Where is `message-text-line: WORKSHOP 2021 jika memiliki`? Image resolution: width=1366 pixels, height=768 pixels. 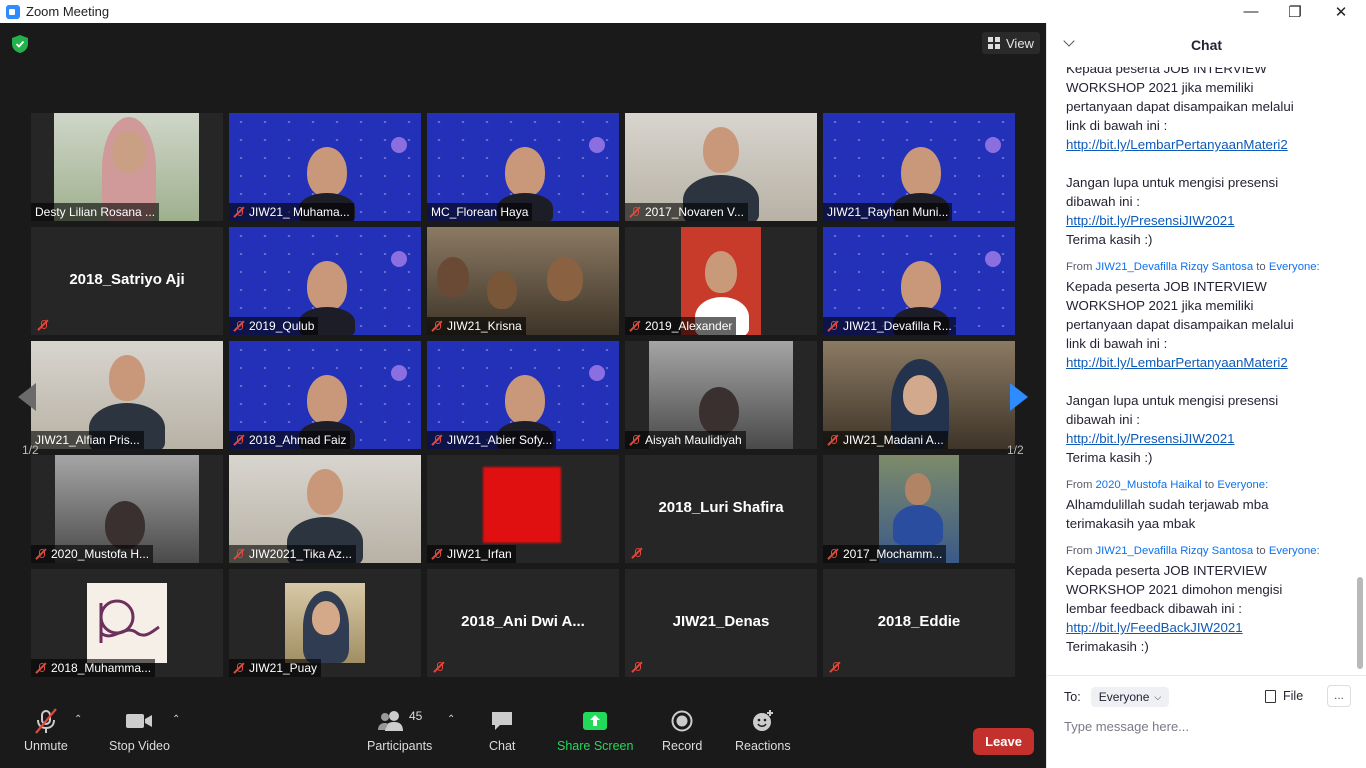
message-text-line: WORKSHOP 2021 jika memiliki is located at coordinates (1160, 87).